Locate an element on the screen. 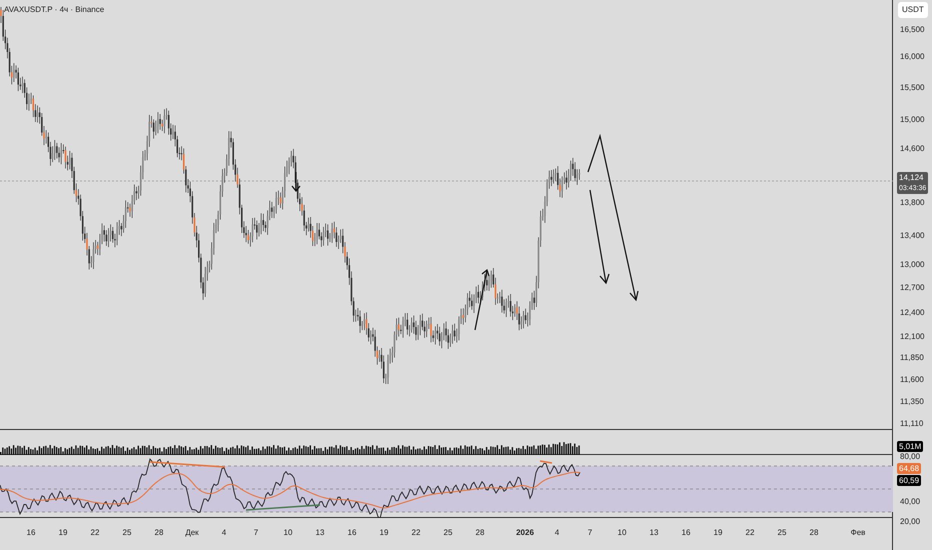 Image resolution: width=932 pixels, height=550 pixels. price-axis-label: 11,600 is located at coordinates (912, 380).